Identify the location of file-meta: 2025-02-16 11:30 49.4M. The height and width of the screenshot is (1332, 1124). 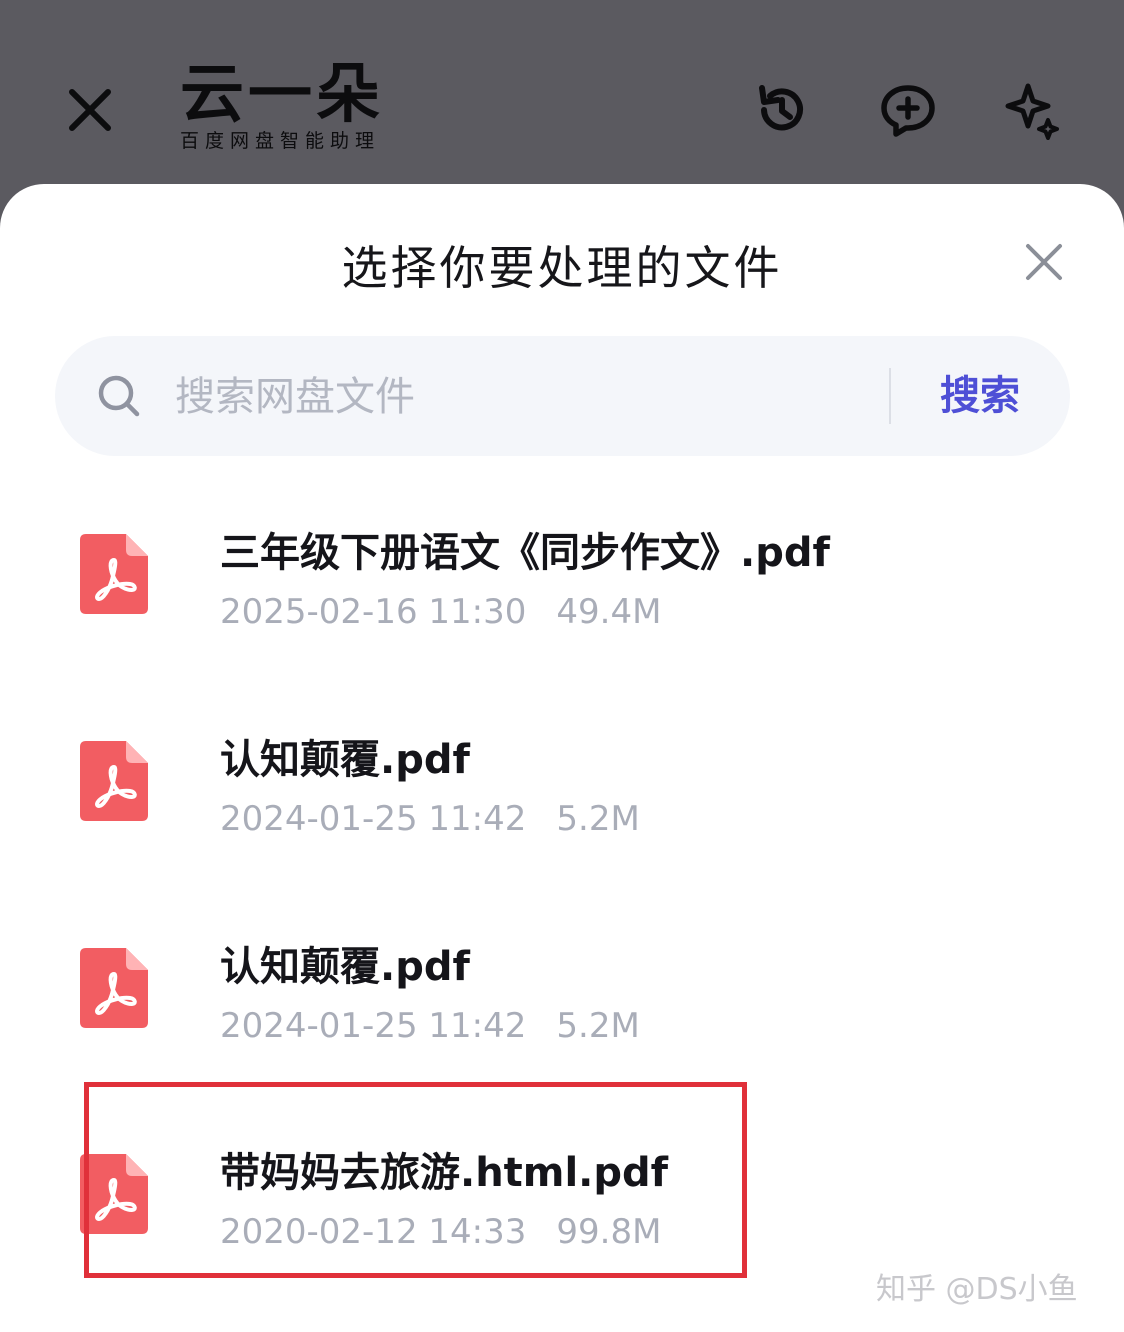
(440, 612).